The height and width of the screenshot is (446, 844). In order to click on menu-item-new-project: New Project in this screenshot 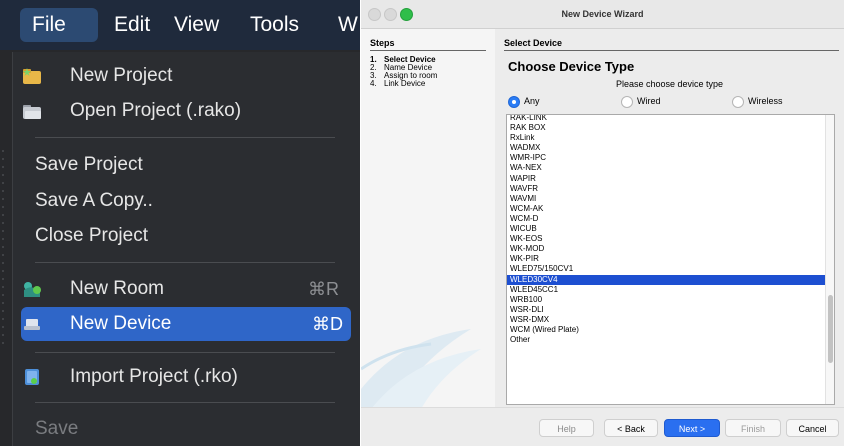, I will do `click(183, 76)`.